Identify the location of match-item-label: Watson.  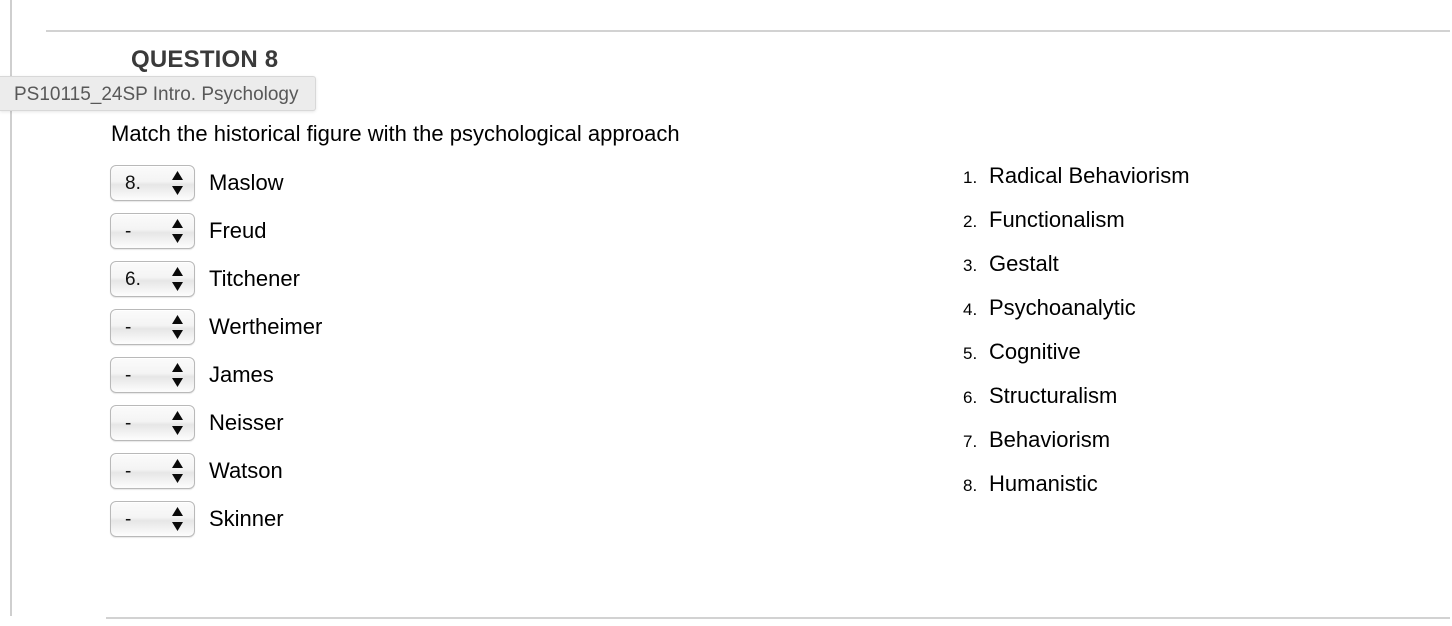
(246, 470).